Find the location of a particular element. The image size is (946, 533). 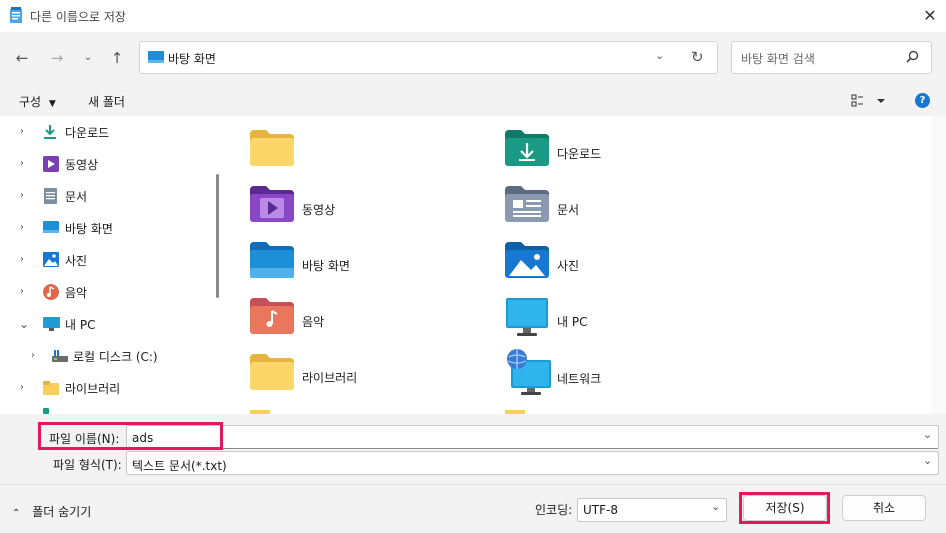

notepad-icon is located at coordinates (16, 15).